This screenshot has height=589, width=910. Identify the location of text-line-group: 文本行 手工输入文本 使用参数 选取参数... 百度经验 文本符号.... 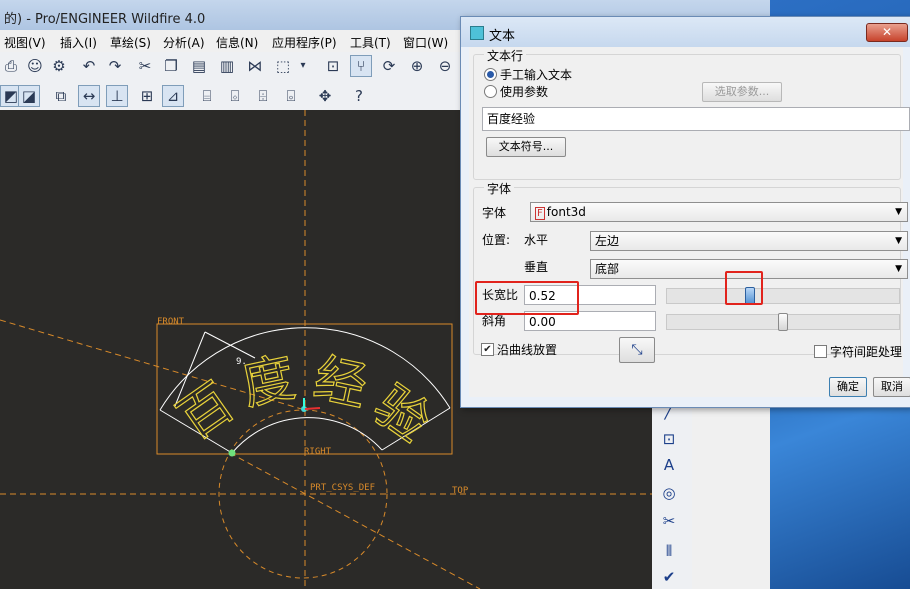
(691, 113).